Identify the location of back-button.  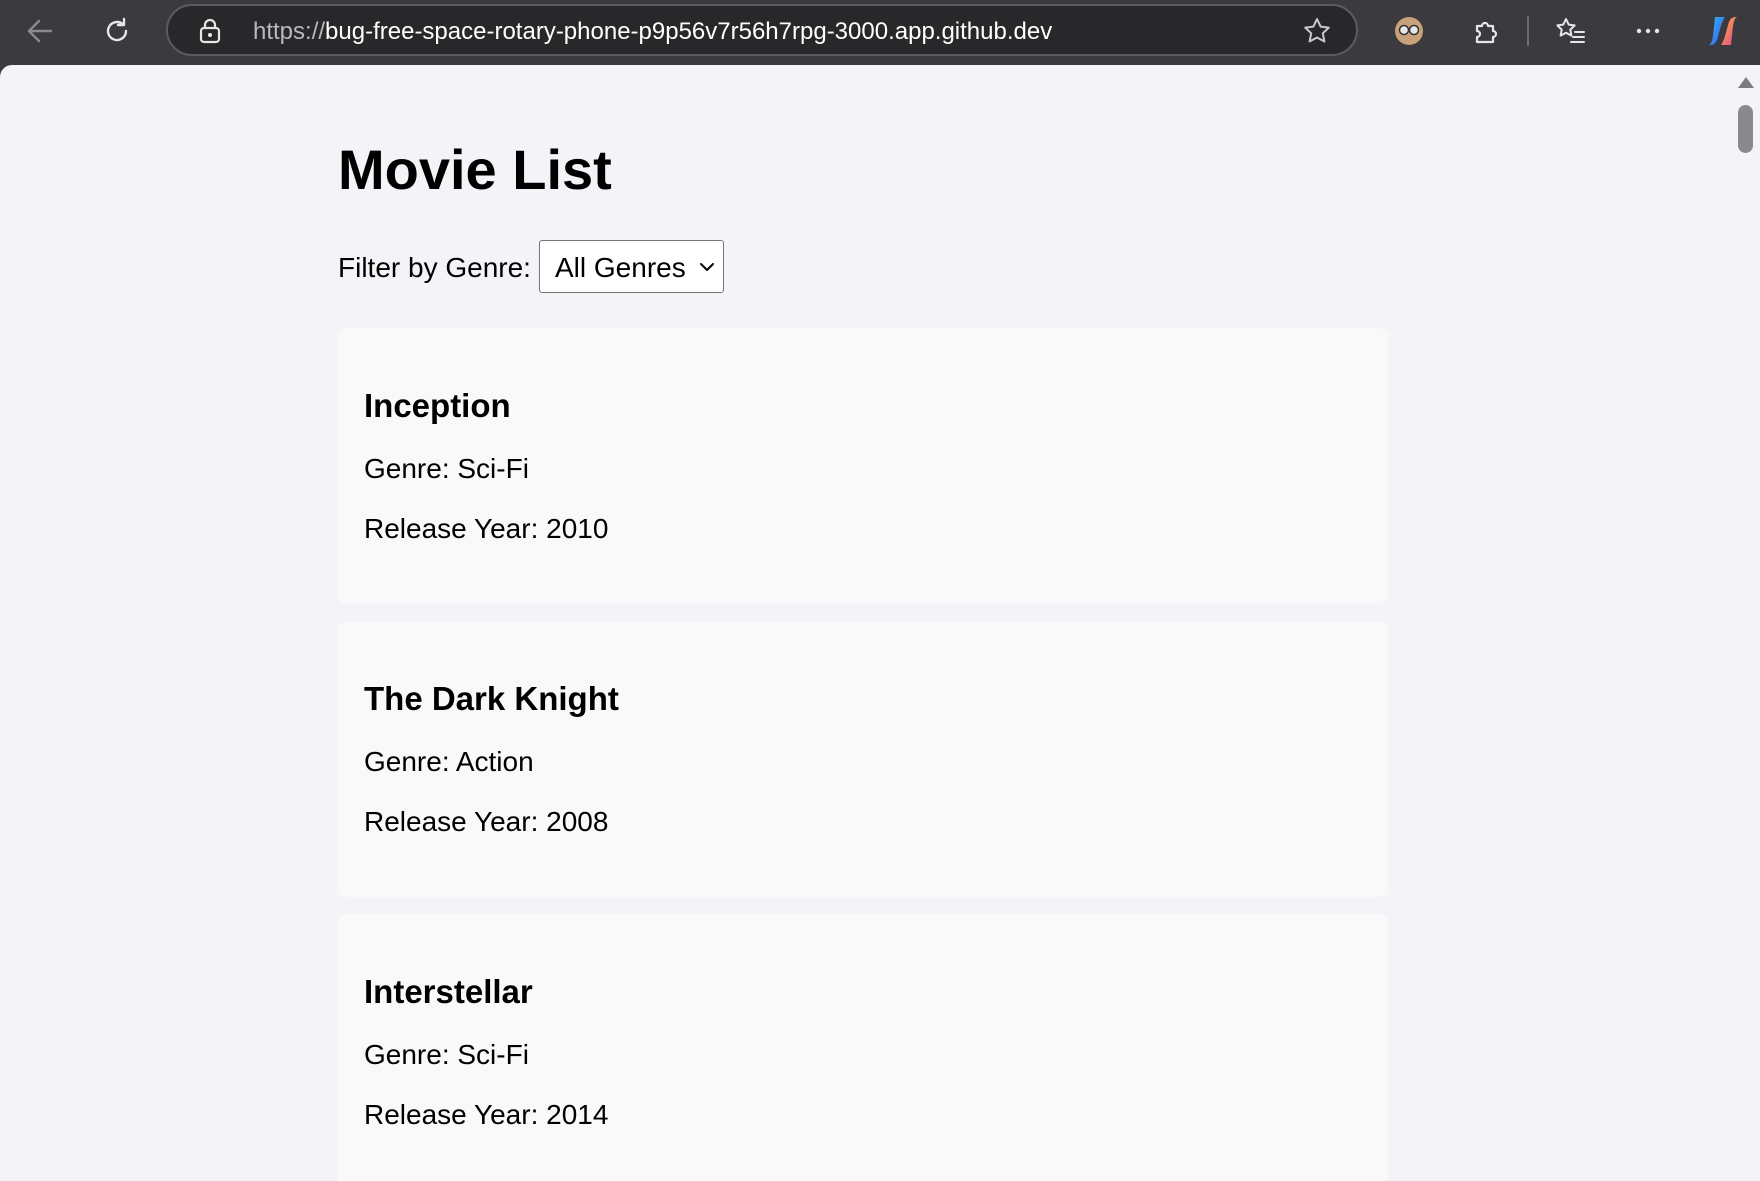
(40, 31).